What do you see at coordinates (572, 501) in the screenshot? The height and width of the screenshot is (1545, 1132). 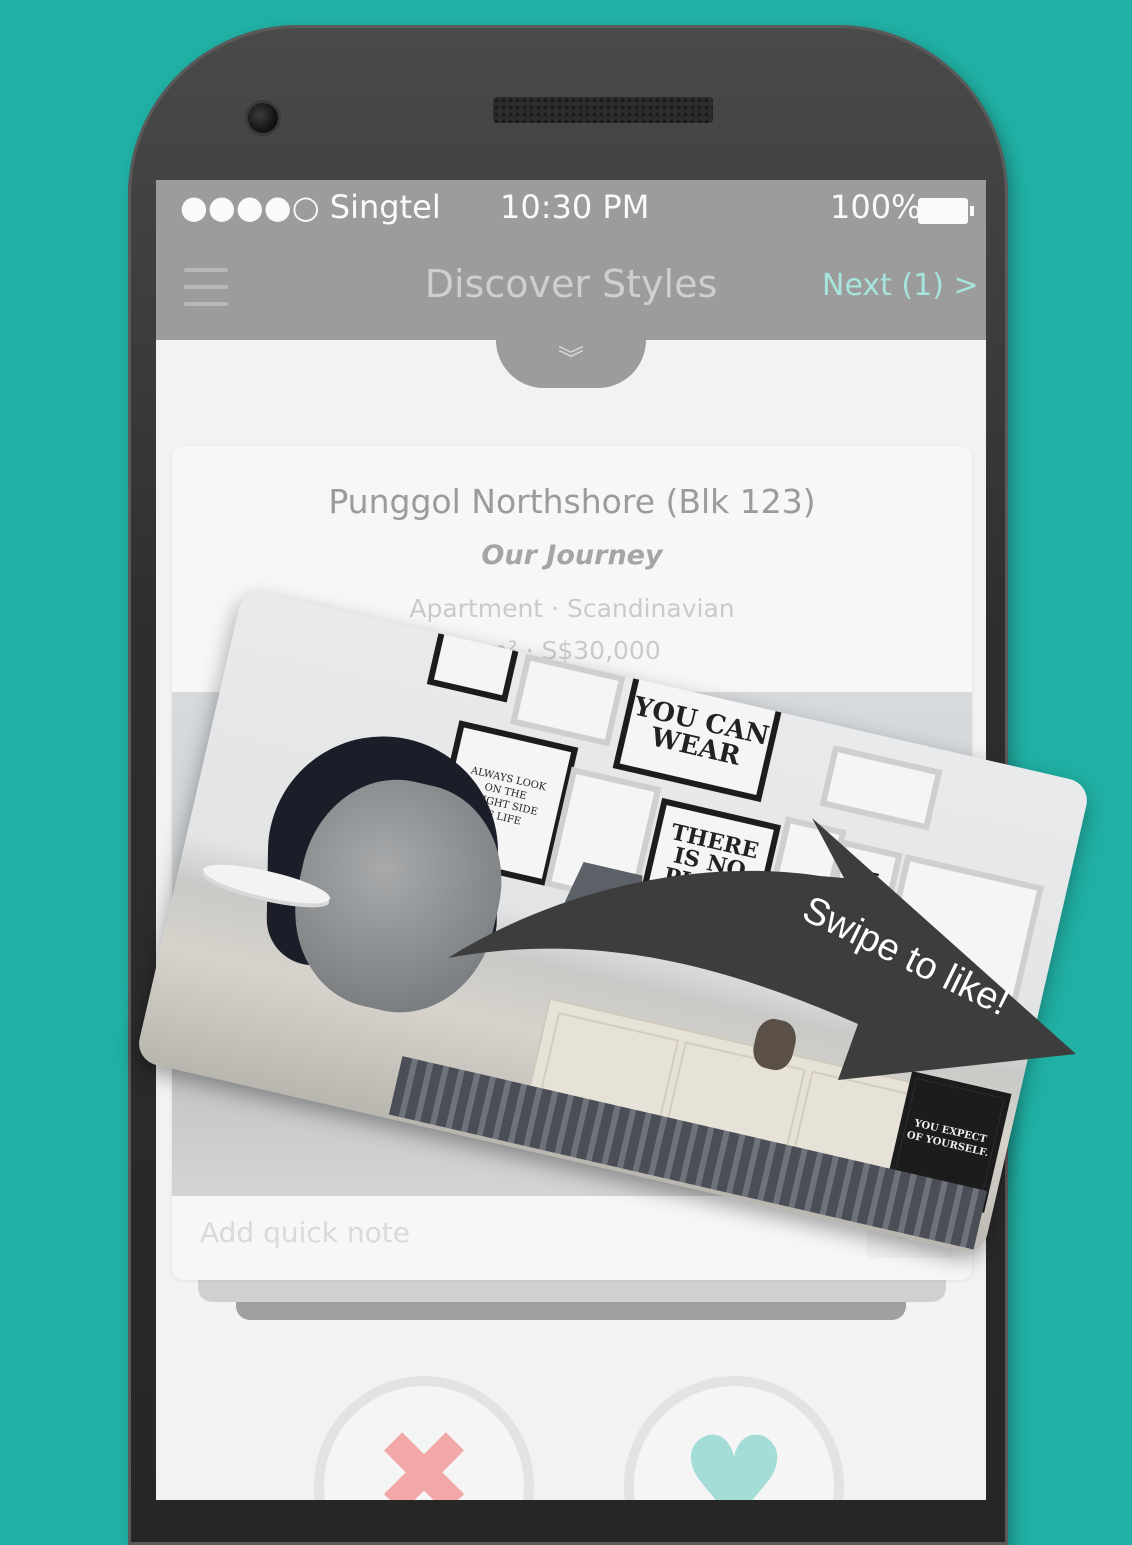 I see `project-title: Punggol Northshore (Blk 123)` at bounding box center [572, 501].